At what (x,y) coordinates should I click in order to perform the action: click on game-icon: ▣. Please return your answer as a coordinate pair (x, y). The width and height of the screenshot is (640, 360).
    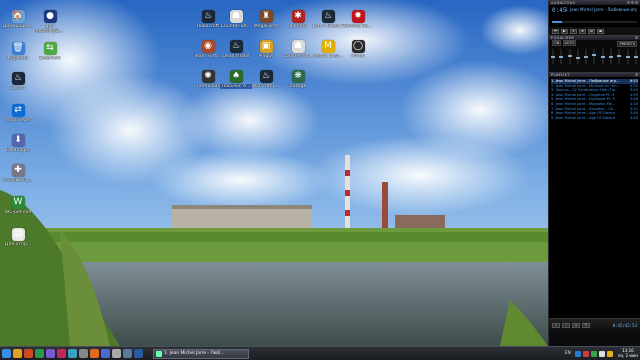
    Looking at the image, I should click on (266, 46).